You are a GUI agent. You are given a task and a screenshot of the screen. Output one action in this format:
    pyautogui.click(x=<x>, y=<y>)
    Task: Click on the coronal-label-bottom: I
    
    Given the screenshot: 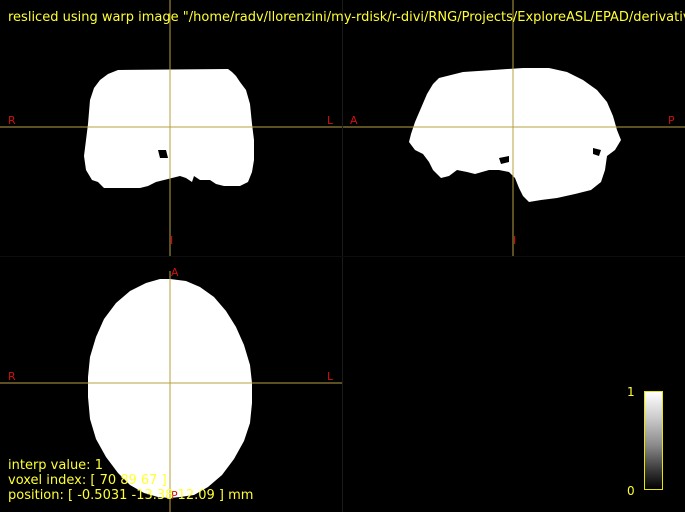 What is the action you would take?
    pyautogui.click(x=172, y=240)
    